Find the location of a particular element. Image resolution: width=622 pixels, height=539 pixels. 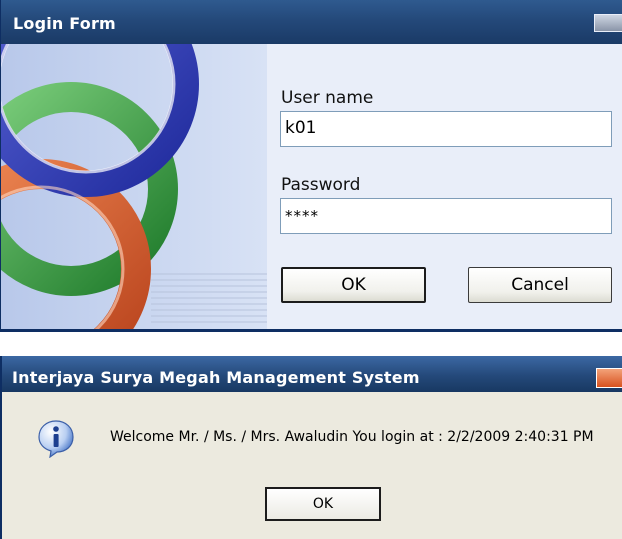

login-window-title: Login Form is located at coordinates (64, 23).